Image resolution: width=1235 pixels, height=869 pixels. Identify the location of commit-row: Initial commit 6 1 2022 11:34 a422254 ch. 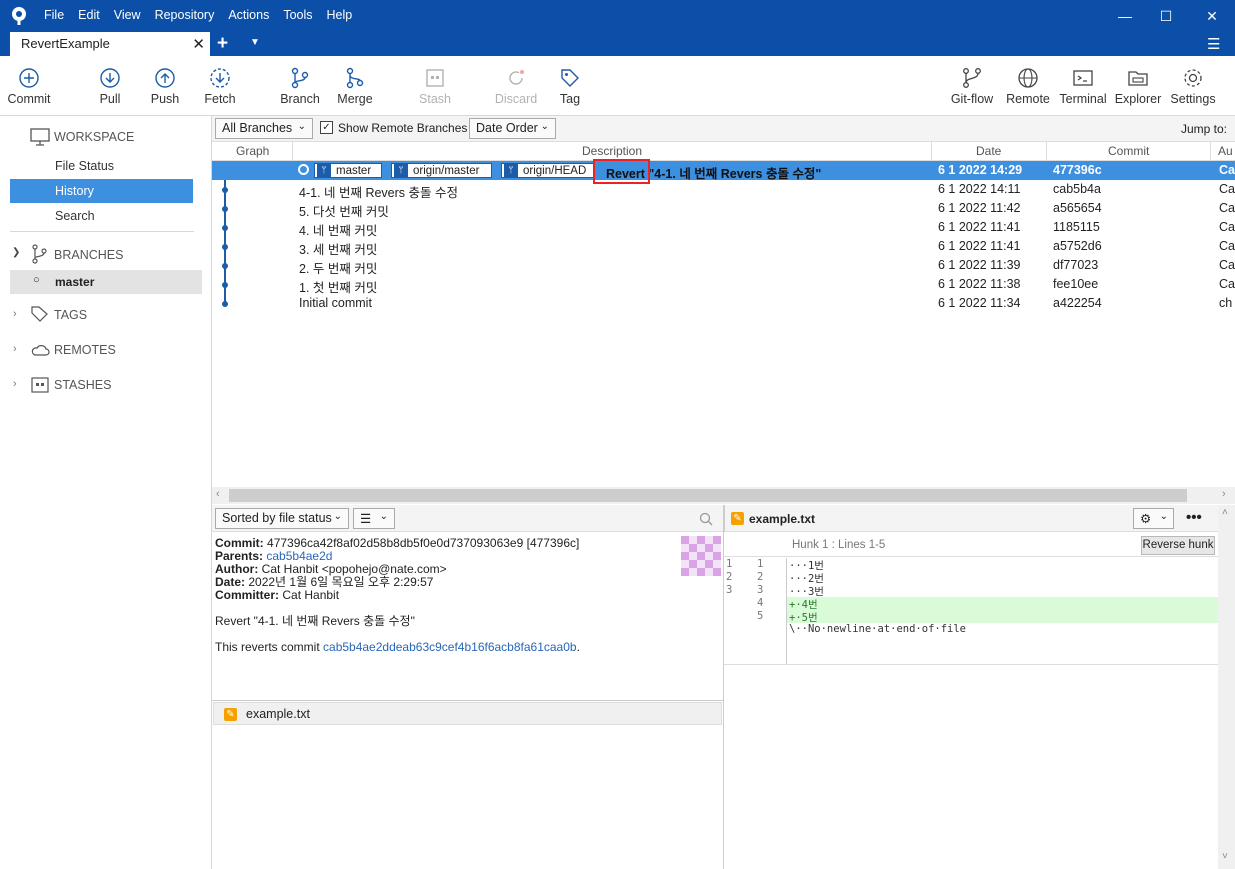
(723, 303).